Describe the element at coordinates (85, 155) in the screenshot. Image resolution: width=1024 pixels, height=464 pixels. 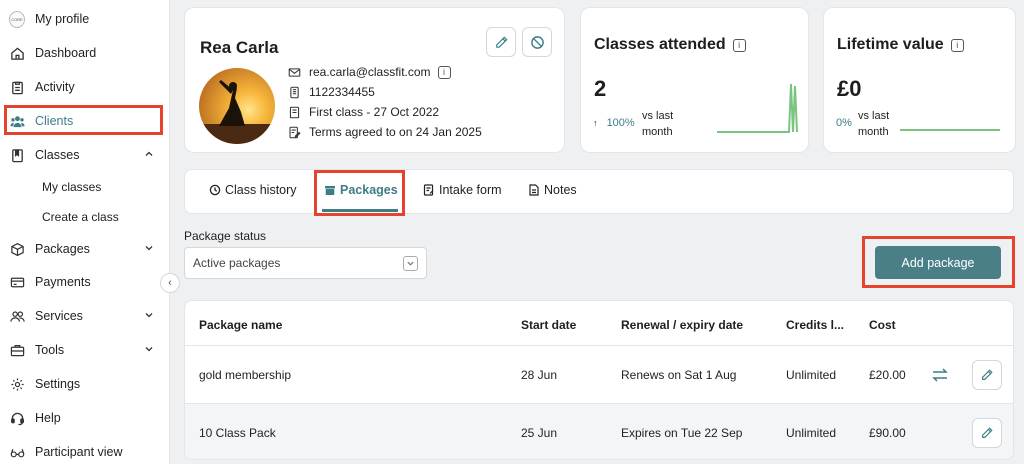
I see `sidebar-item-classes: Classes` at that location.